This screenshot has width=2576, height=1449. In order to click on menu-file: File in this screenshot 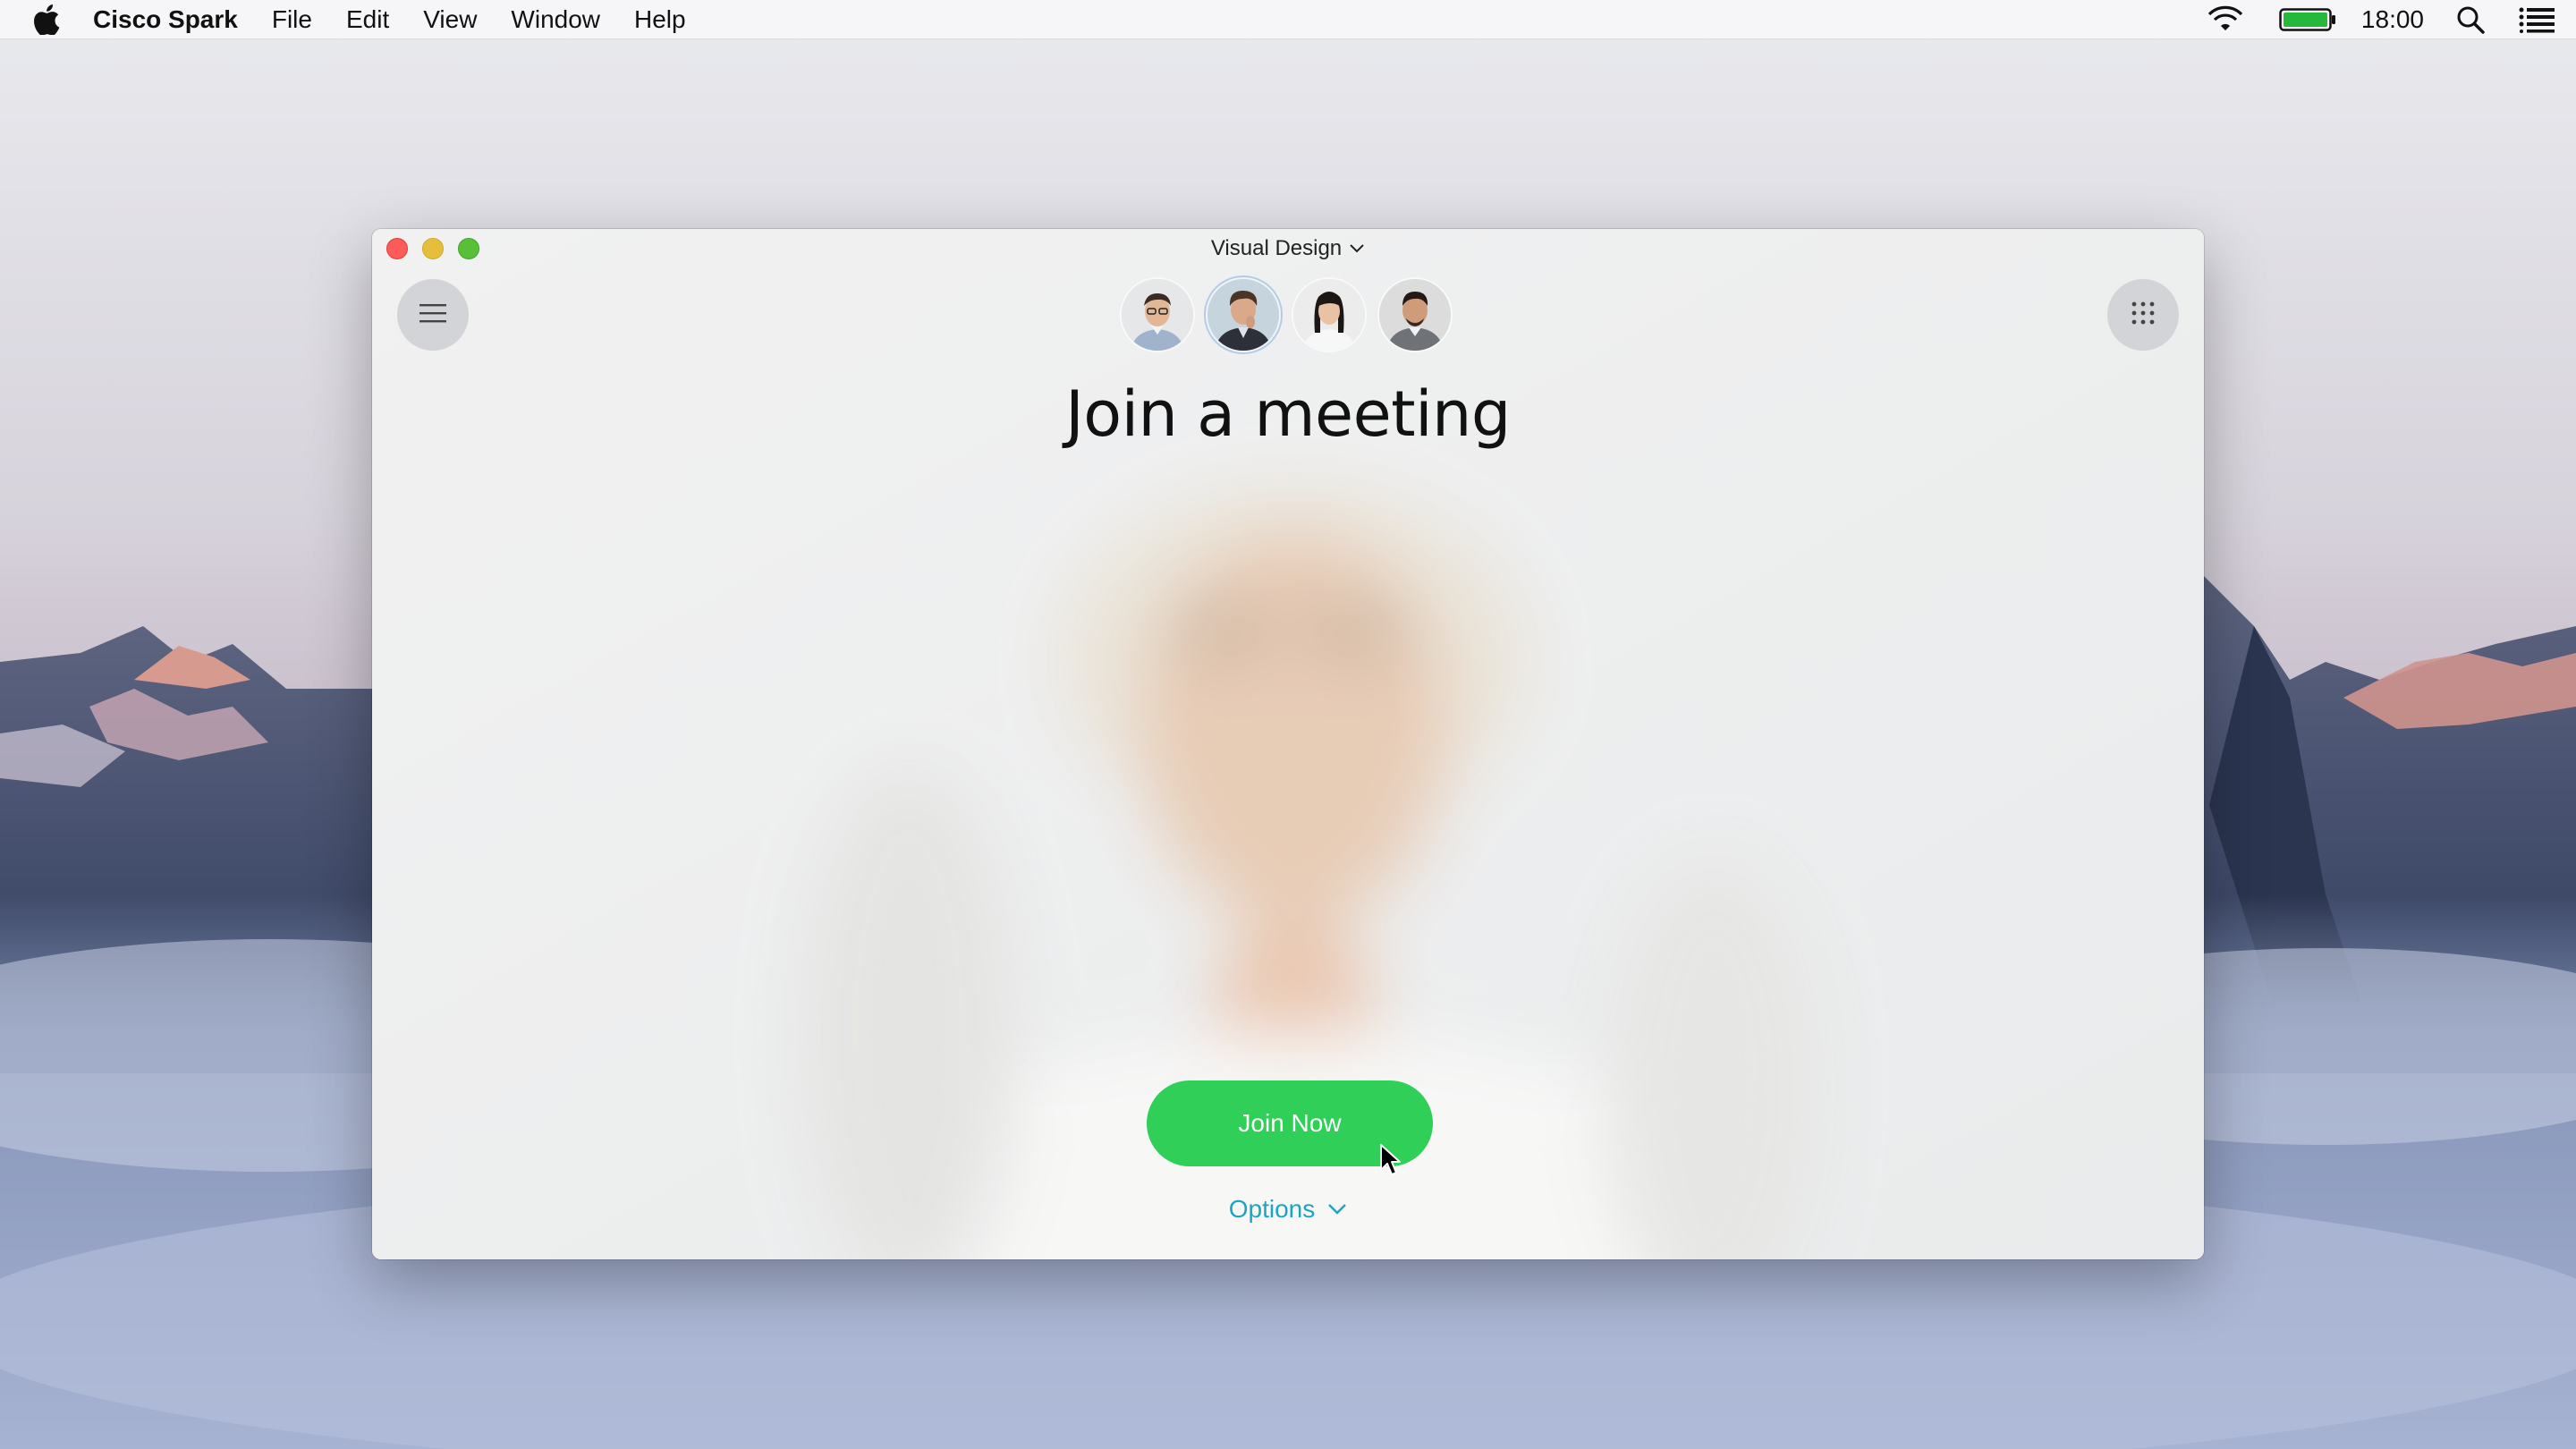, I will do `click(292, 19)`.